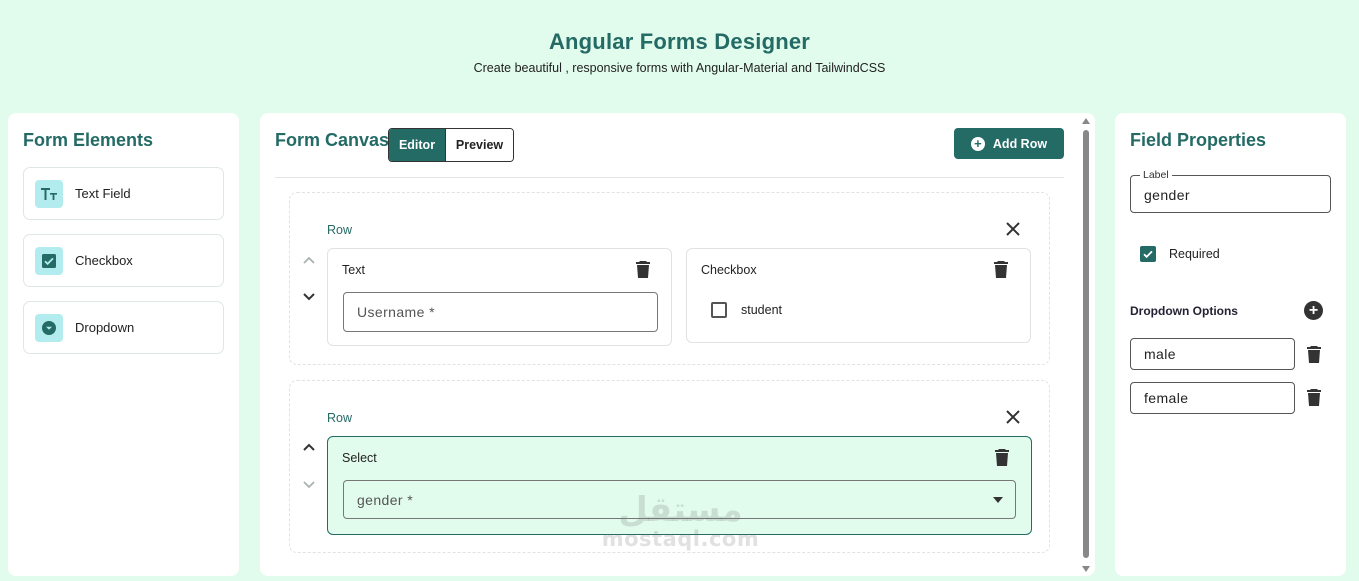 Image resolution: width=1359 pixels, height=581 pixels. Describe the element at coordinates (729, 270) in the screenshot. I see `field-type-label: Checkbox` at that location.